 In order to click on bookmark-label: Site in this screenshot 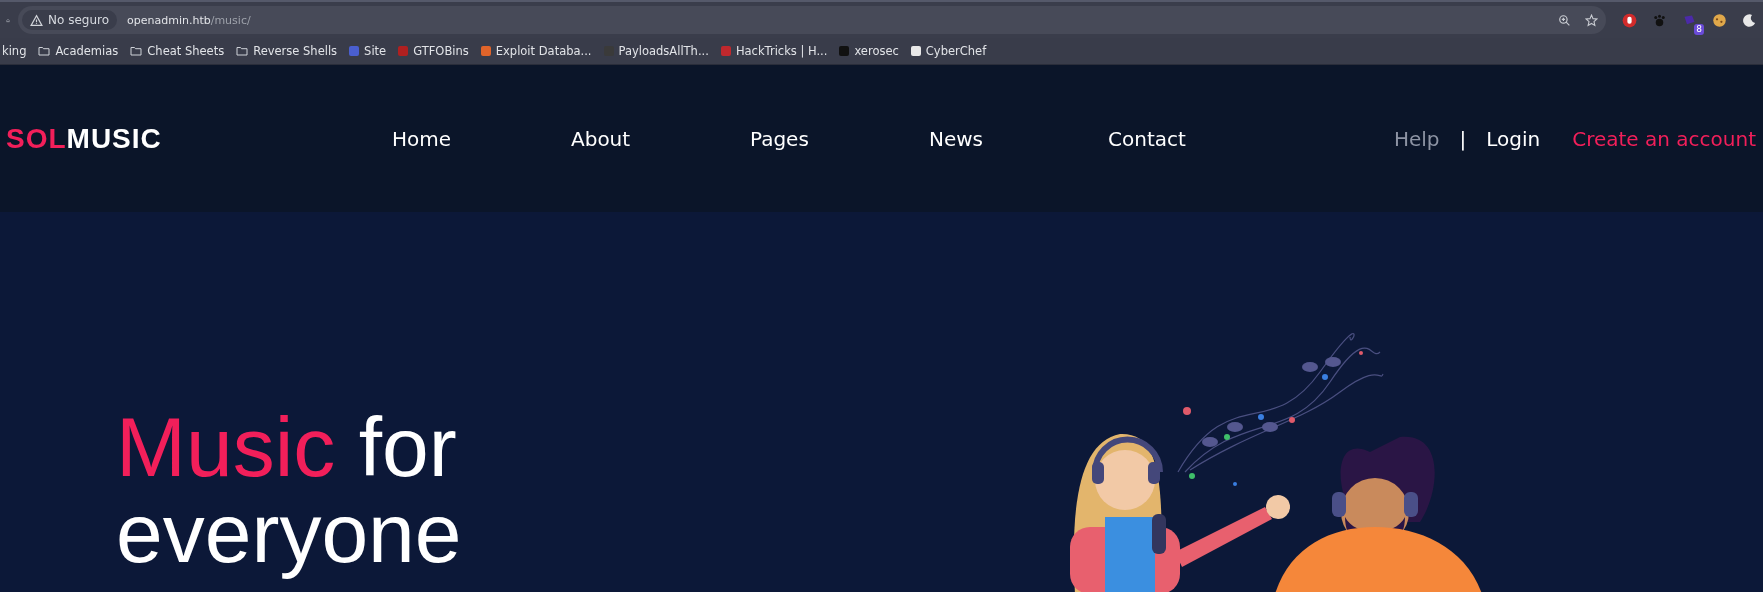, I will do `click(375, 51)`.